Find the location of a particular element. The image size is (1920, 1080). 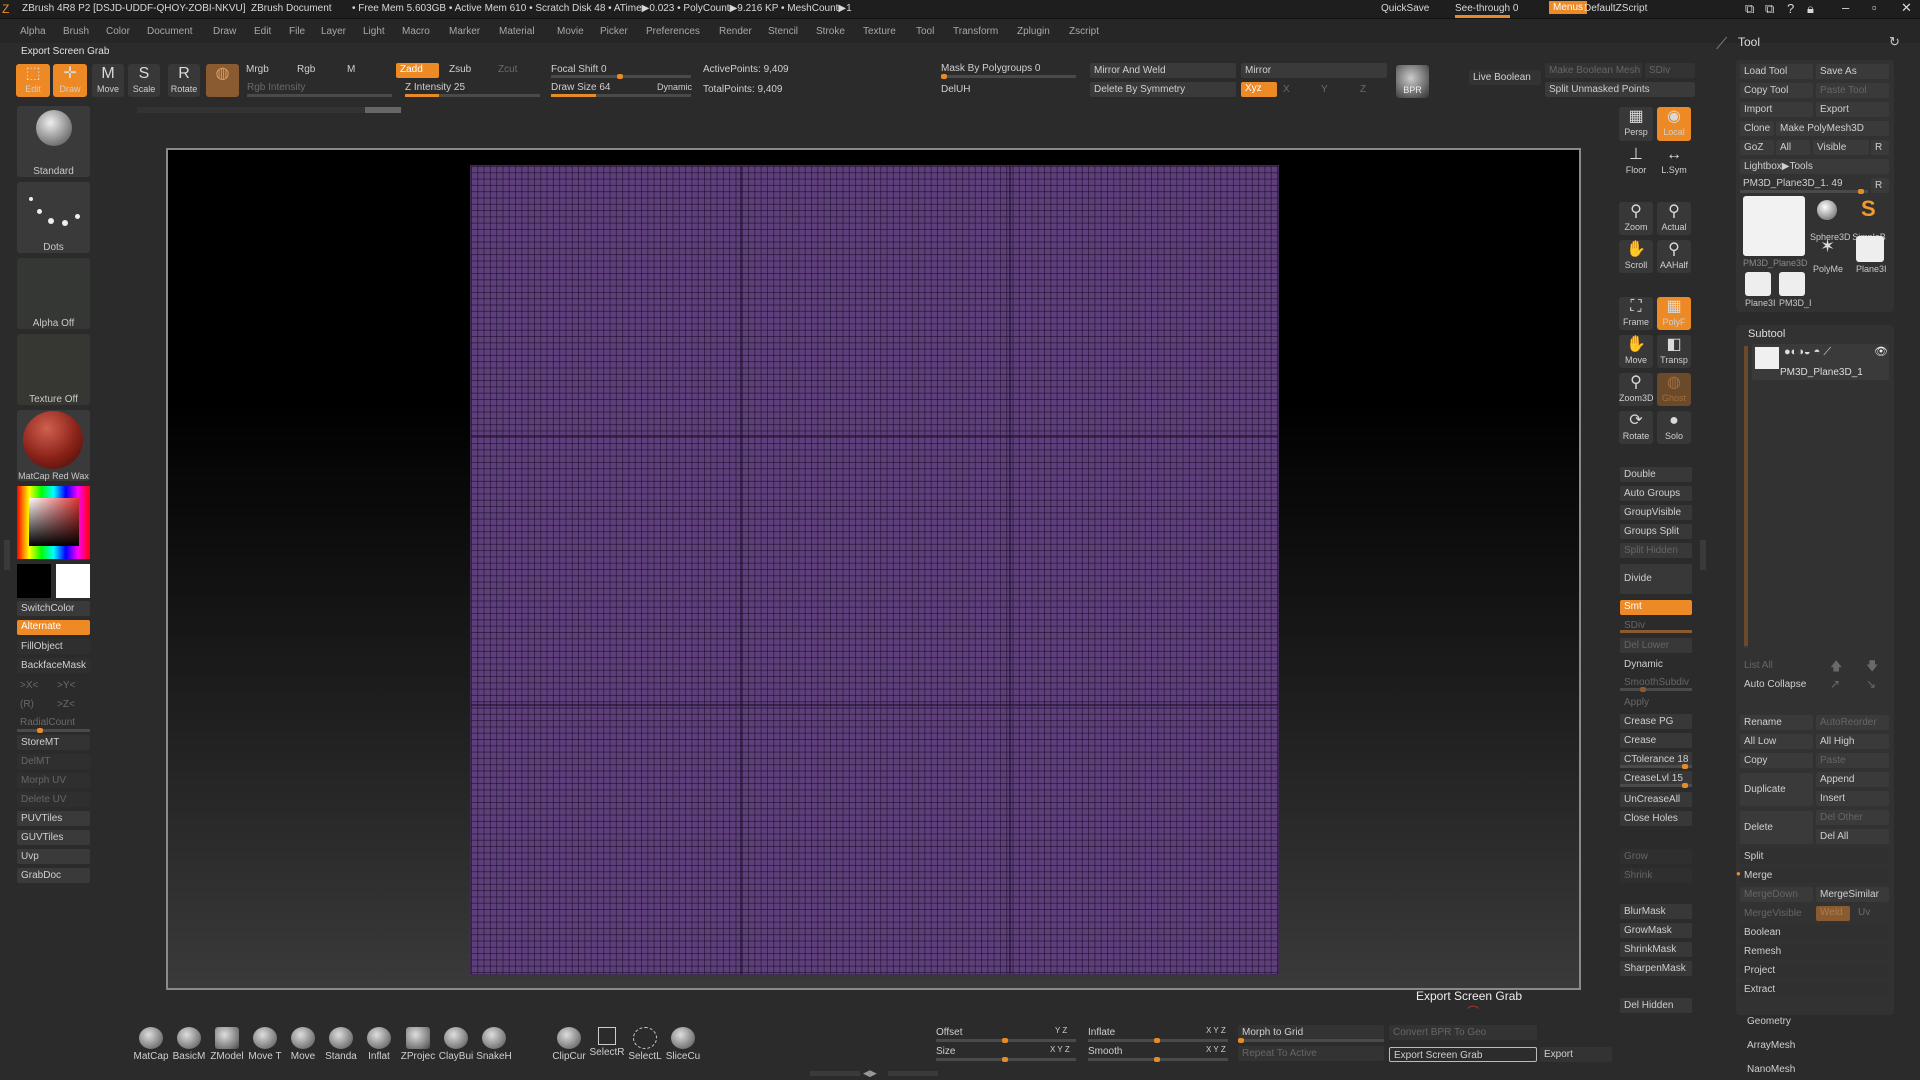

menu-zscript: Zscript is located at coordinates (1084, 31).